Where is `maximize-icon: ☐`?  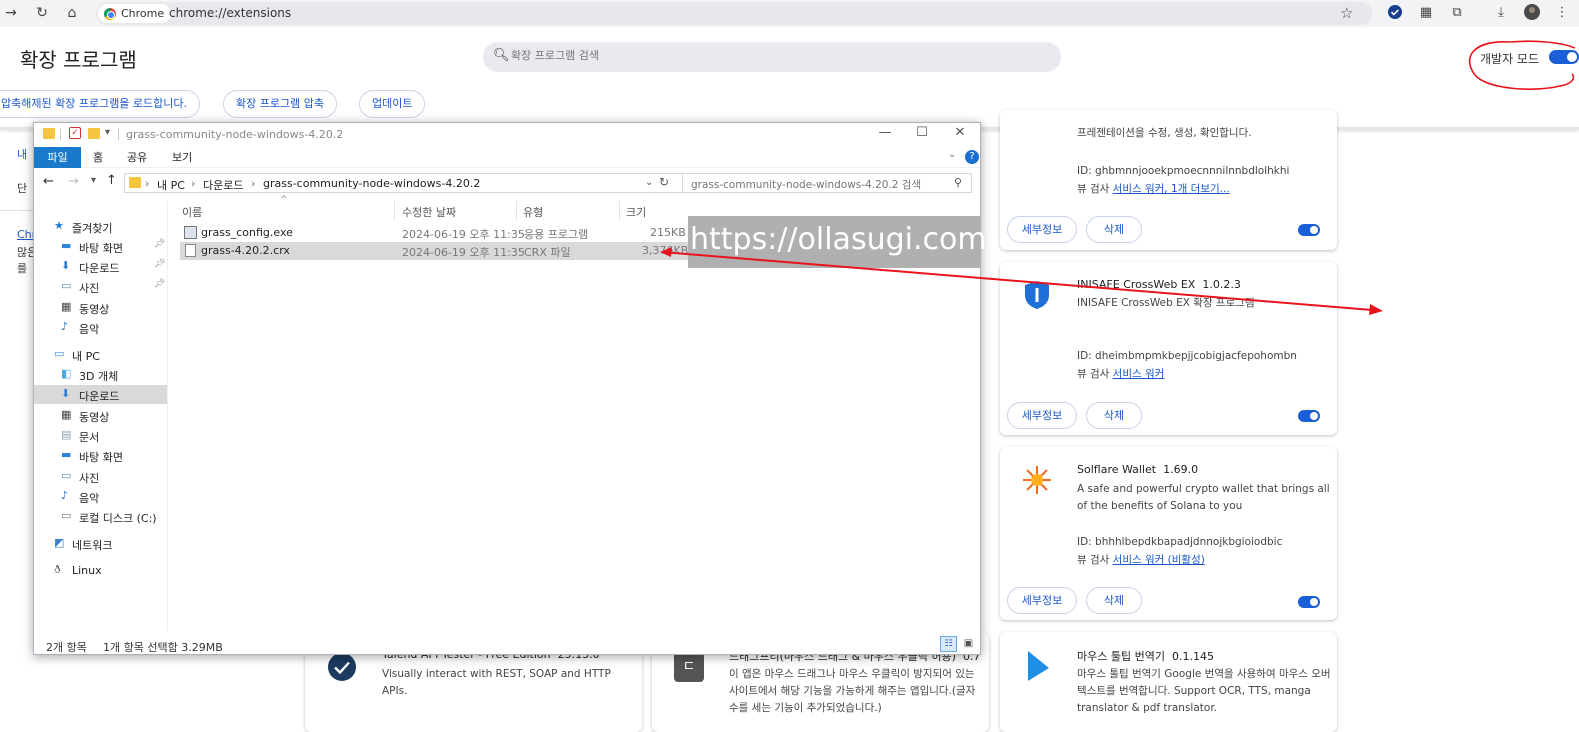 maximize-icon: ☐ is located at coordinates (922, 132).